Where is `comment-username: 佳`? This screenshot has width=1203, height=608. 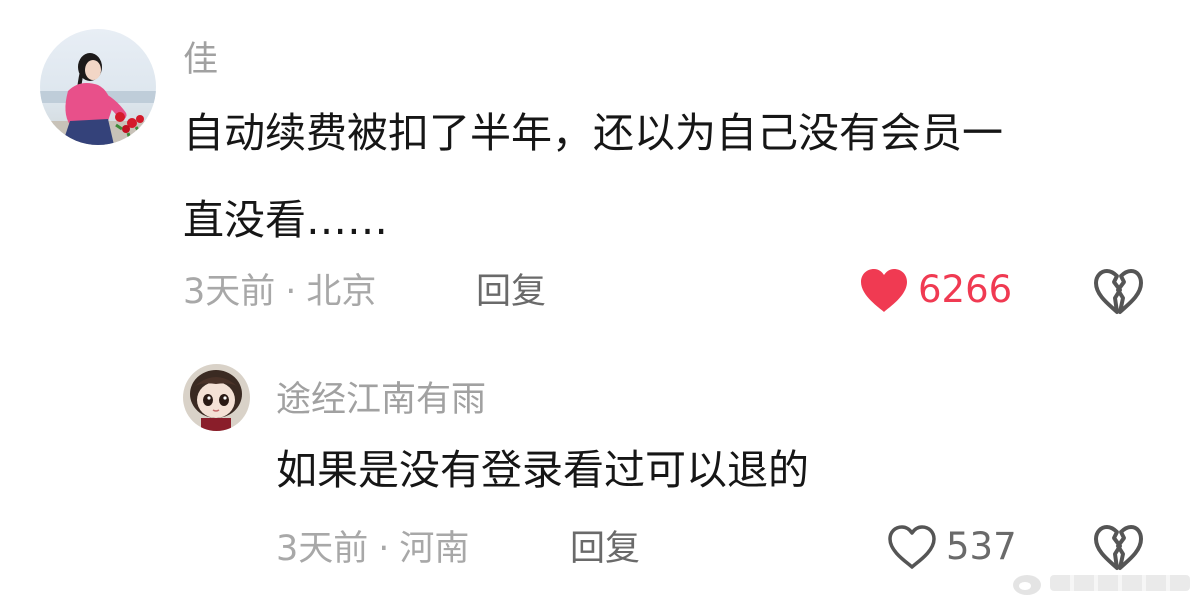
comment-username: 佳 is located at coordinates (200, 60).